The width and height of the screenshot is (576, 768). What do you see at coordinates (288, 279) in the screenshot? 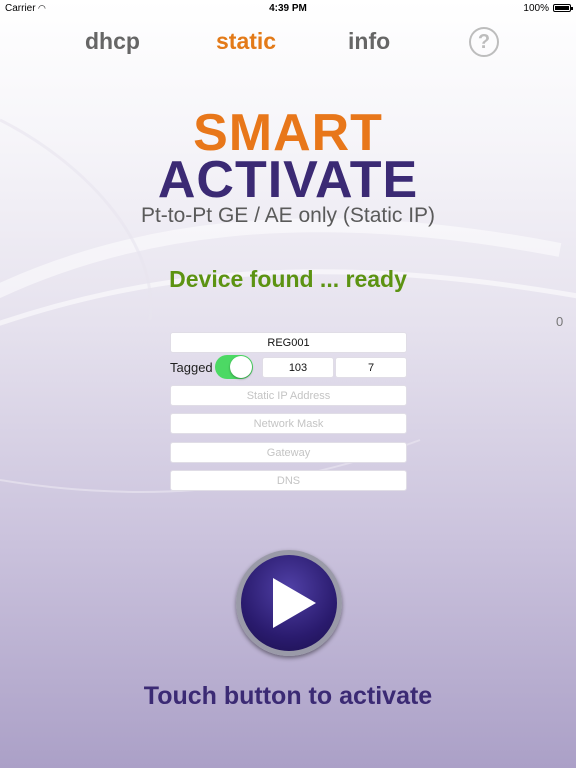
I see `device-status: Device found ... ready` at bounding box center [288, 279].